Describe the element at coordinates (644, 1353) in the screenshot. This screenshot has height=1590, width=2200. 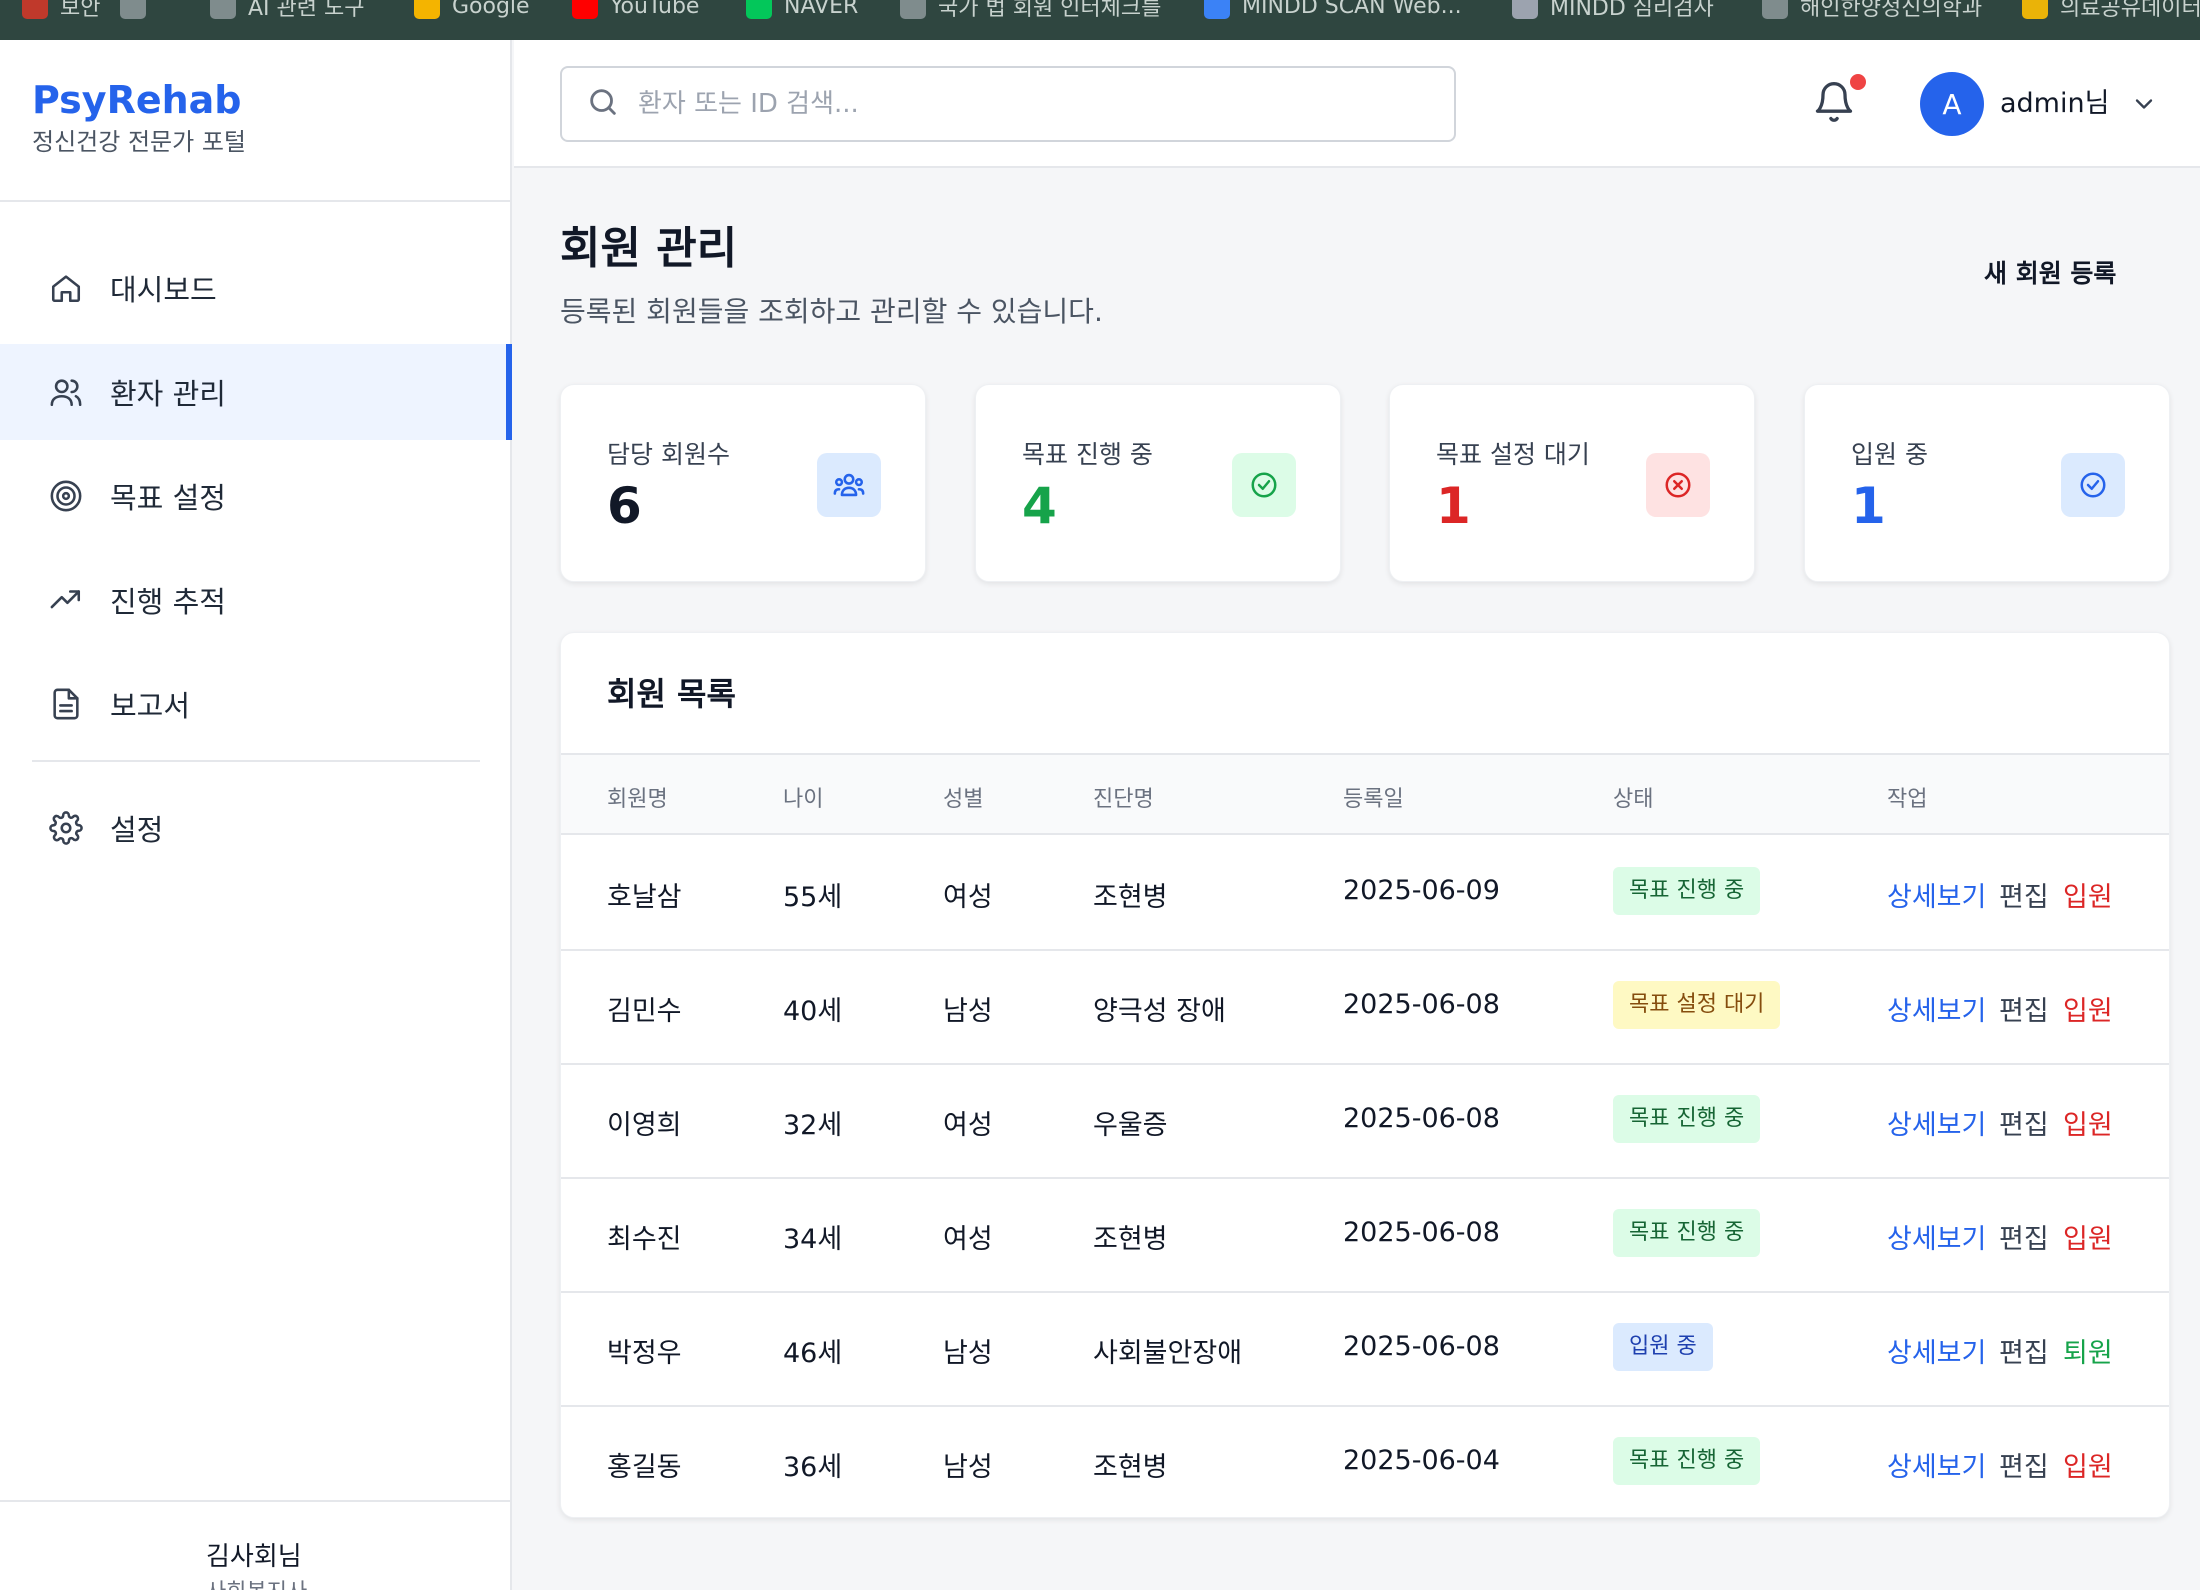
I see `member-name-cell: 박정우` at that location.